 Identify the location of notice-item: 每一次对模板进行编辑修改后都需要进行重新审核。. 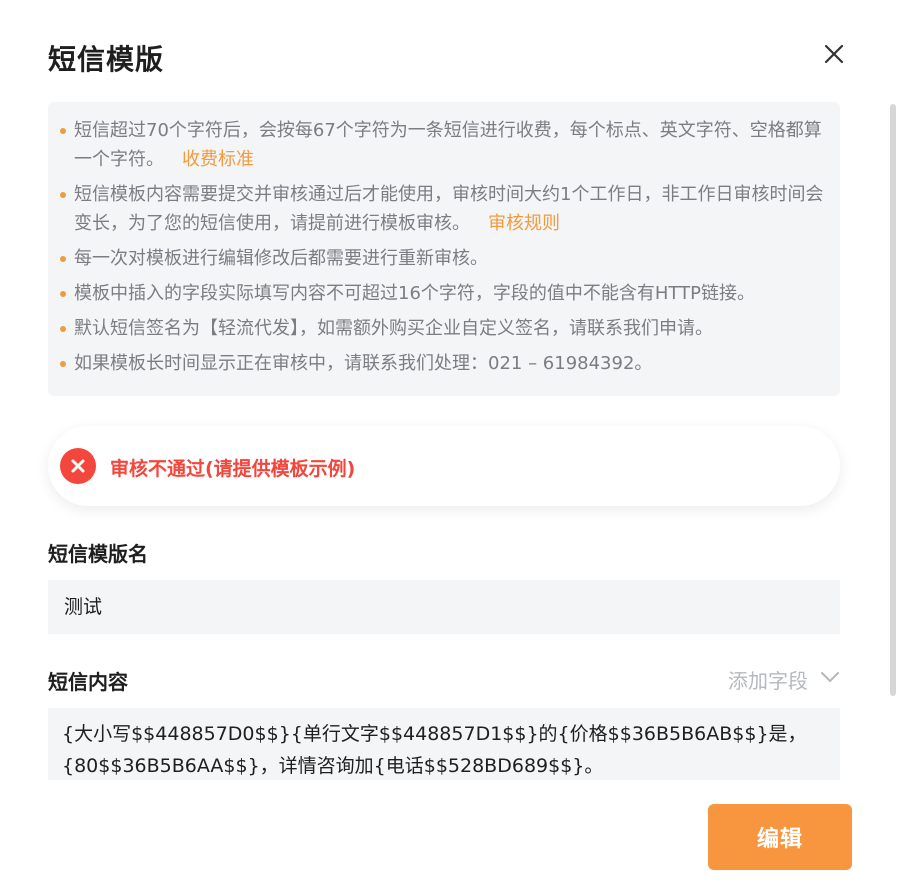
(441, 258).